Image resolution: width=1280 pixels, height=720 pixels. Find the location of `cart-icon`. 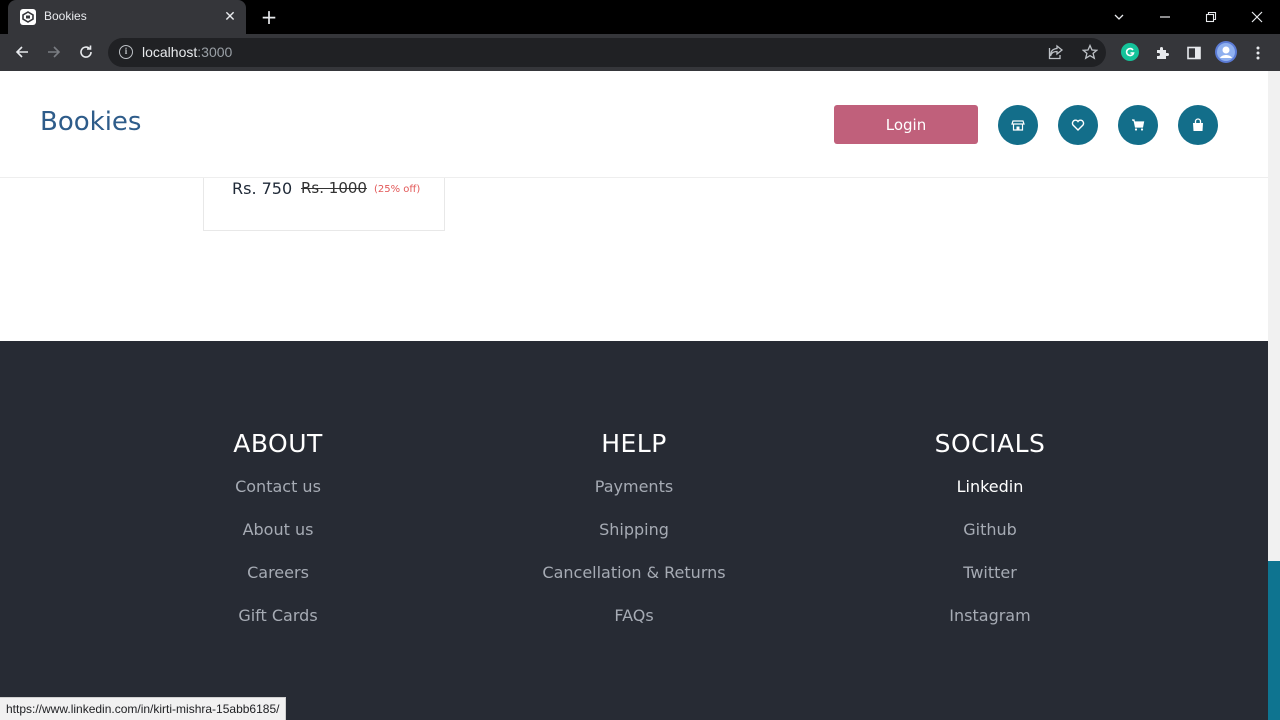

cart-icon is located at coordinates (1138, 125).